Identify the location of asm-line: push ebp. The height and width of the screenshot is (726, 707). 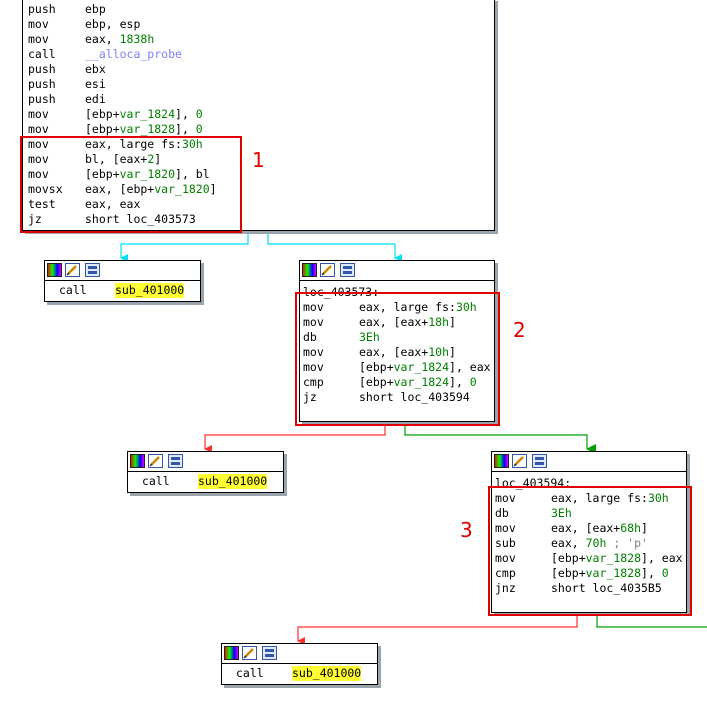
(261, 9).